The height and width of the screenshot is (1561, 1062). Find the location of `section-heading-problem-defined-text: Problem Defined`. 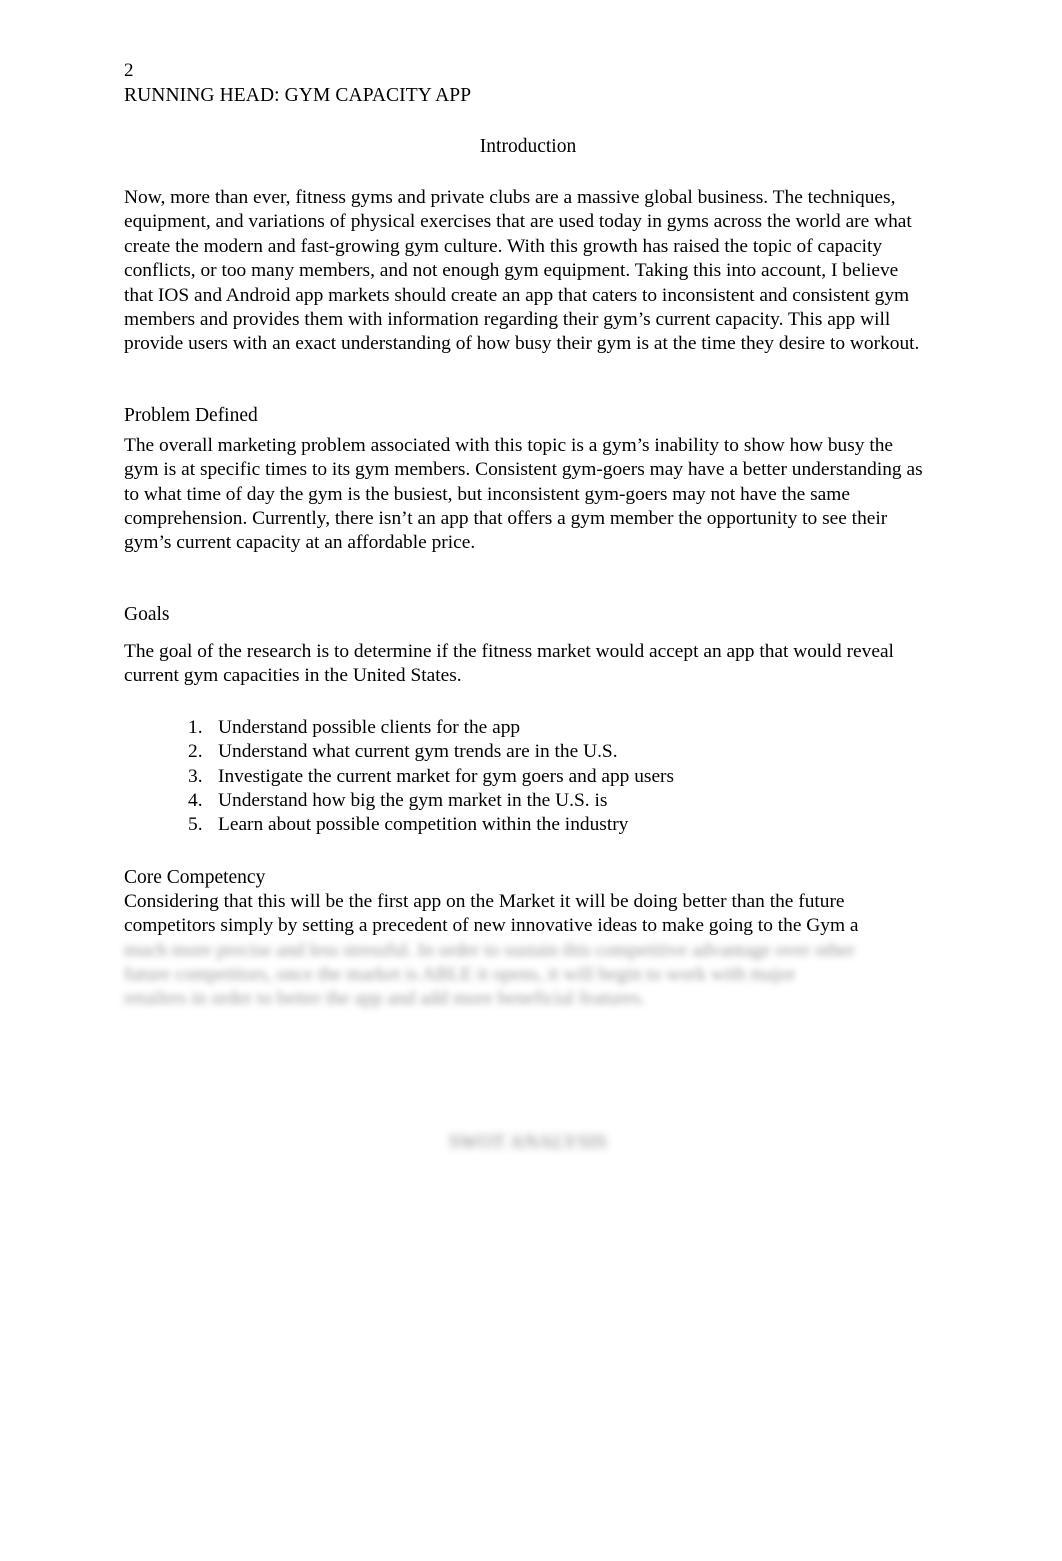

section-heading-problem-defined-text: Problem Defined is located at coordinates (191, 415).